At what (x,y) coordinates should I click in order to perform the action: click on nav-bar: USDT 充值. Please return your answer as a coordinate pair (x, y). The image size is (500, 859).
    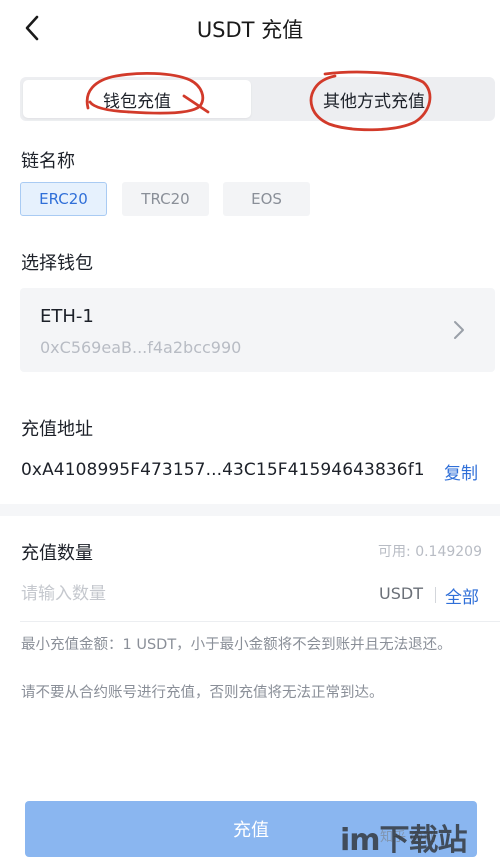
    Looking at the image, I should click on (250, 28).